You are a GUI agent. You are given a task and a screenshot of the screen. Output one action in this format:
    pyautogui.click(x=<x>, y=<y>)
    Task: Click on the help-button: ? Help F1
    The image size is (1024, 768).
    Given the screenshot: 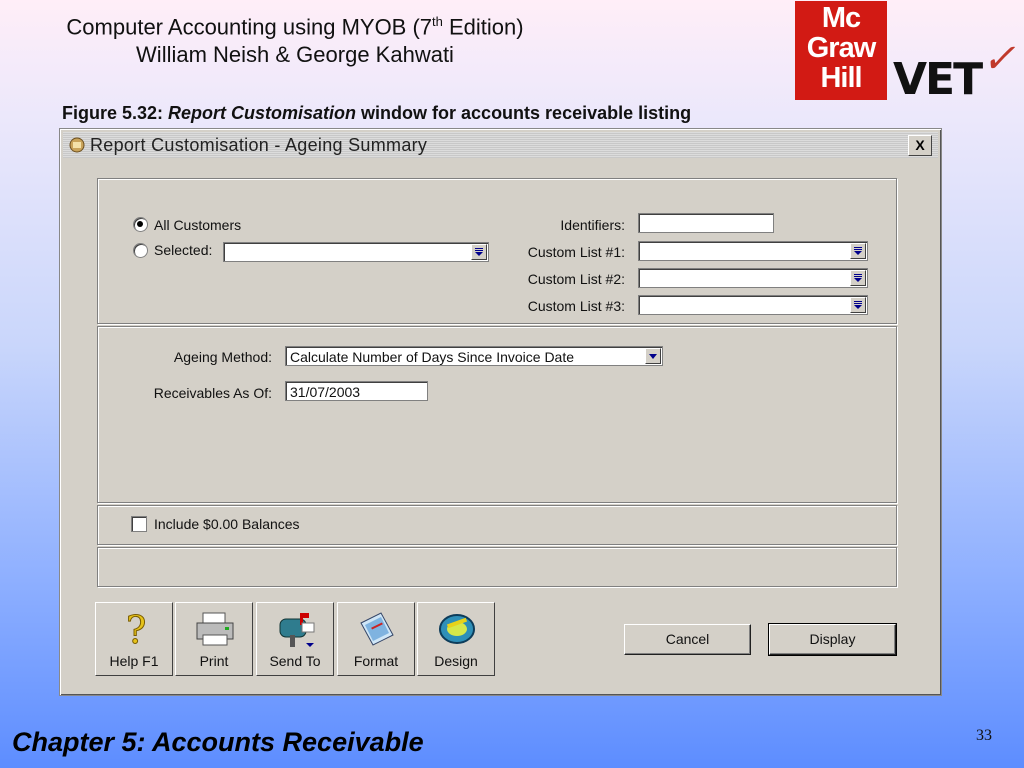 What is the action you would take?
    pyautogui.click(x=134, y=639)
    